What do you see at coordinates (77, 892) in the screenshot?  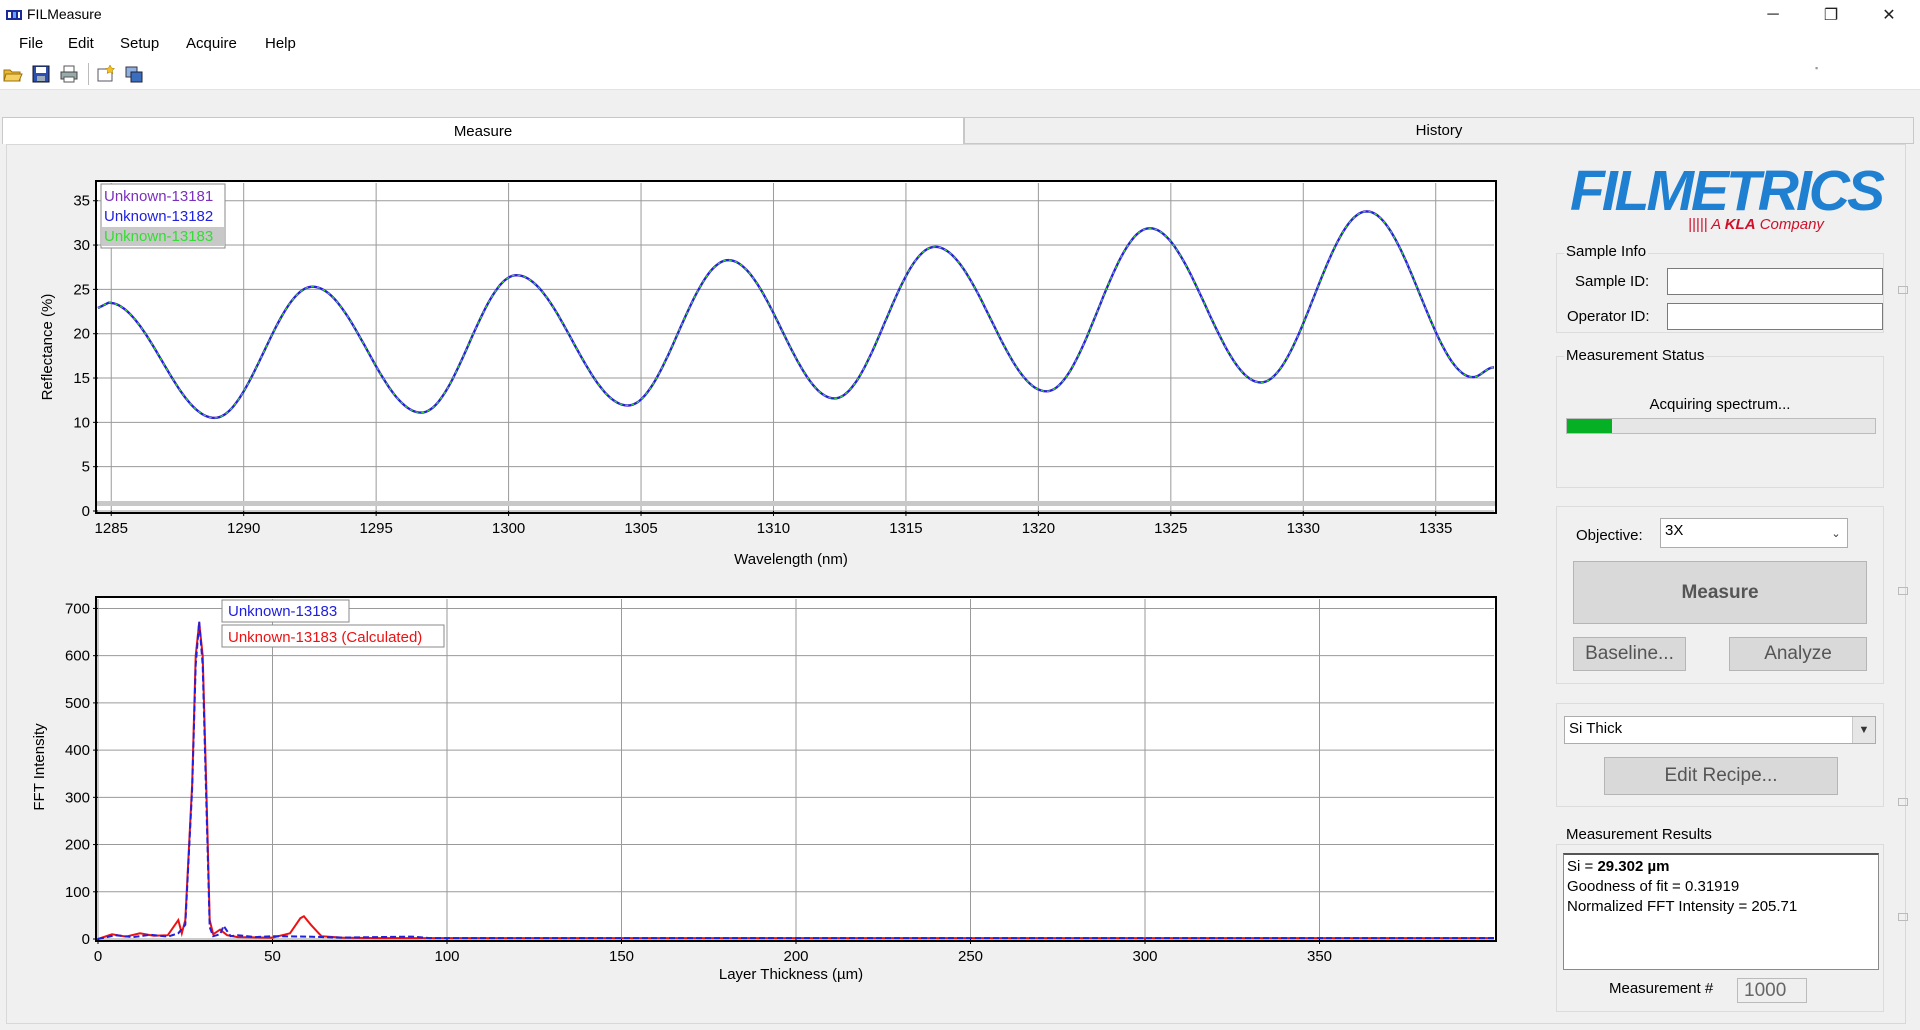 I see `y-tick-label: 100` at bounding box center [77, 892].